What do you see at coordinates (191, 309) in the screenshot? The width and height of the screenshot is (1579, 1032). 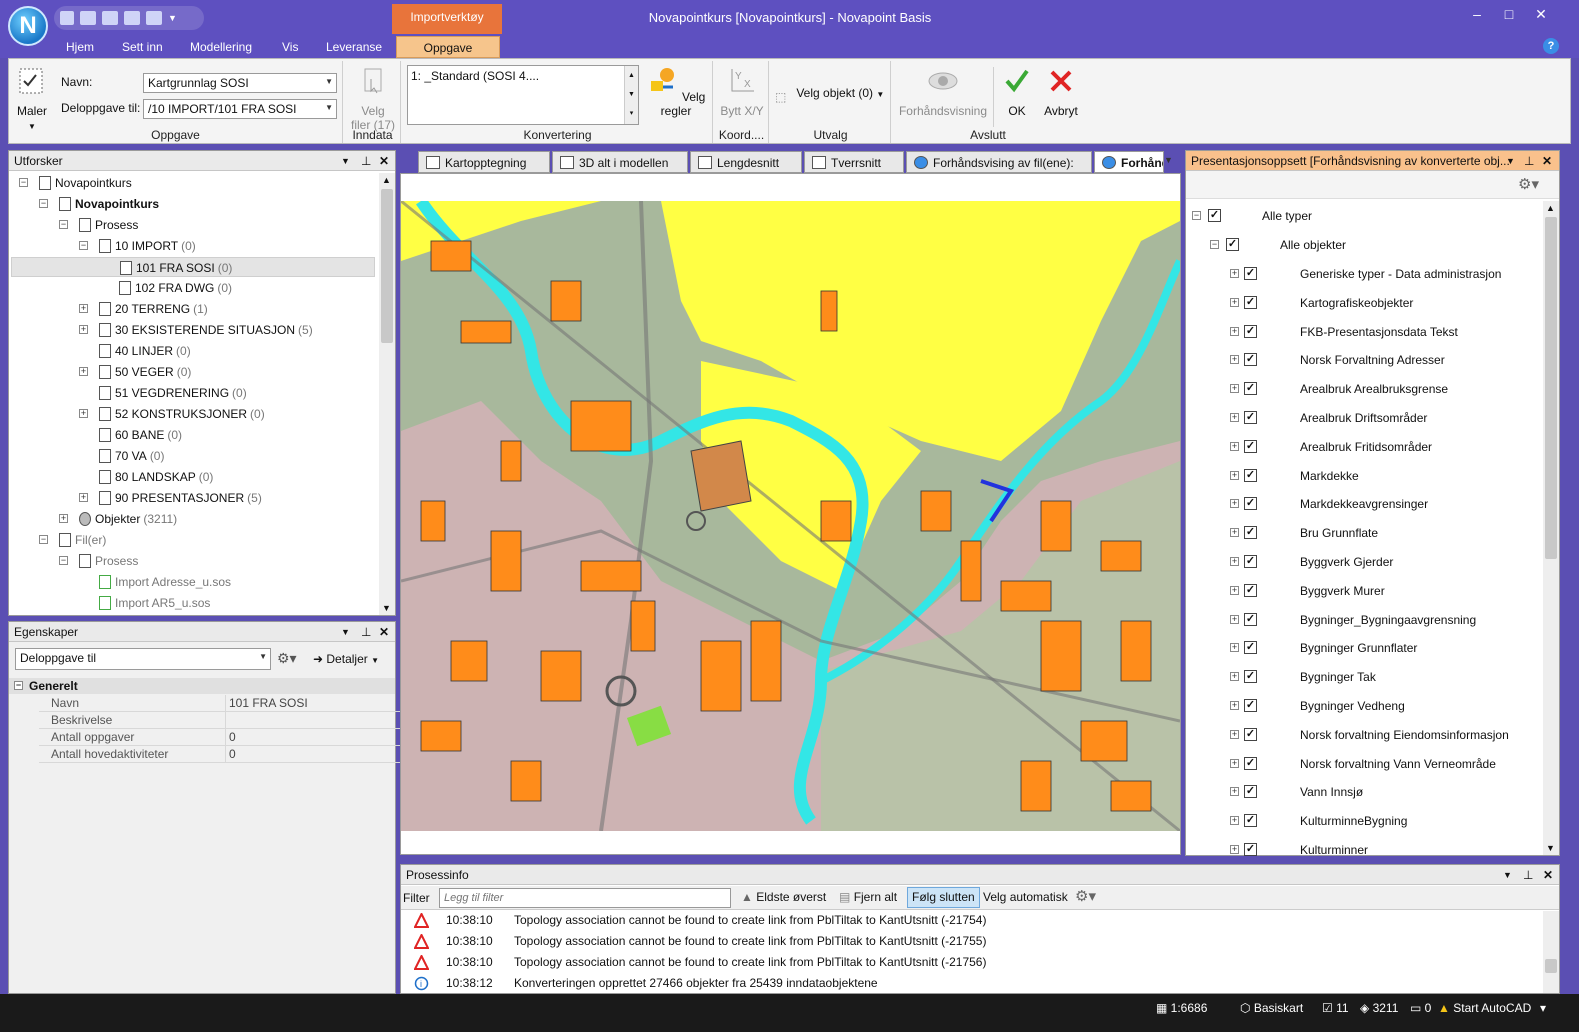 I see `tree-item: +20 TERRENG (1)` at bounding box center [191, 309].